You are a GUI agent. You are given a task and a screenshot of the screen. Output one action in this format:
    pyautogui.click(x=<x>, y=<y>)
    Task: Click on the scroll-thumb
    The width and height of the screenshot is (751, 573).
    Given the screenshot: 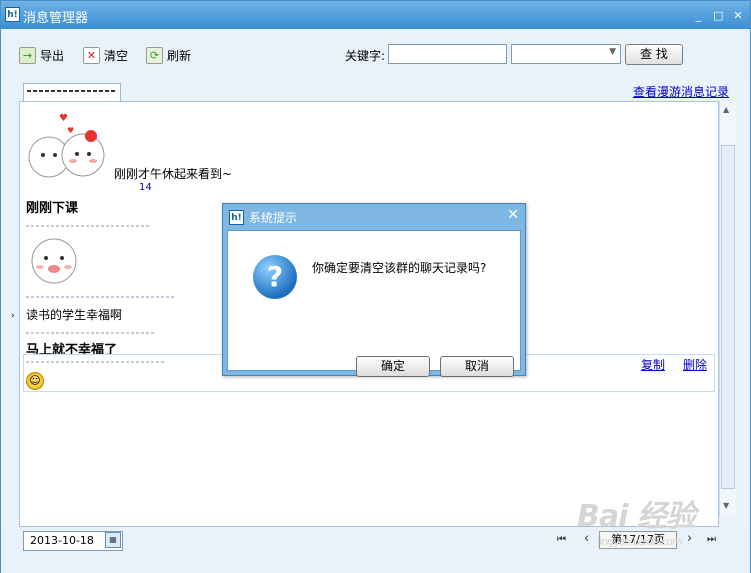 What is the action you would take?
    pyautogui.click(x=728, y=317)
    